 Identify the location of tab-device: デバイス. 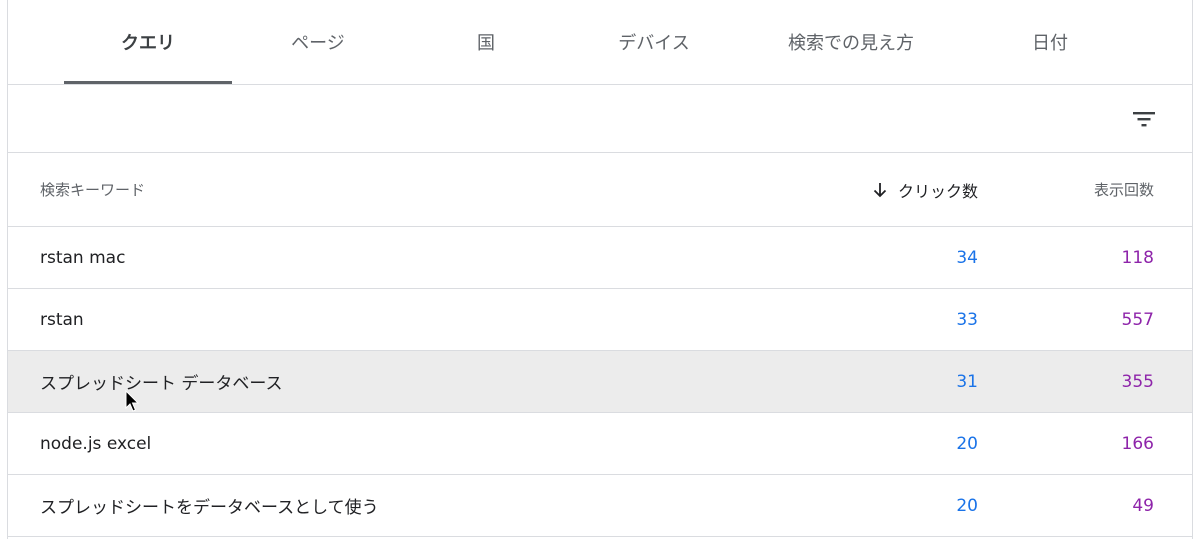
(654, 42).